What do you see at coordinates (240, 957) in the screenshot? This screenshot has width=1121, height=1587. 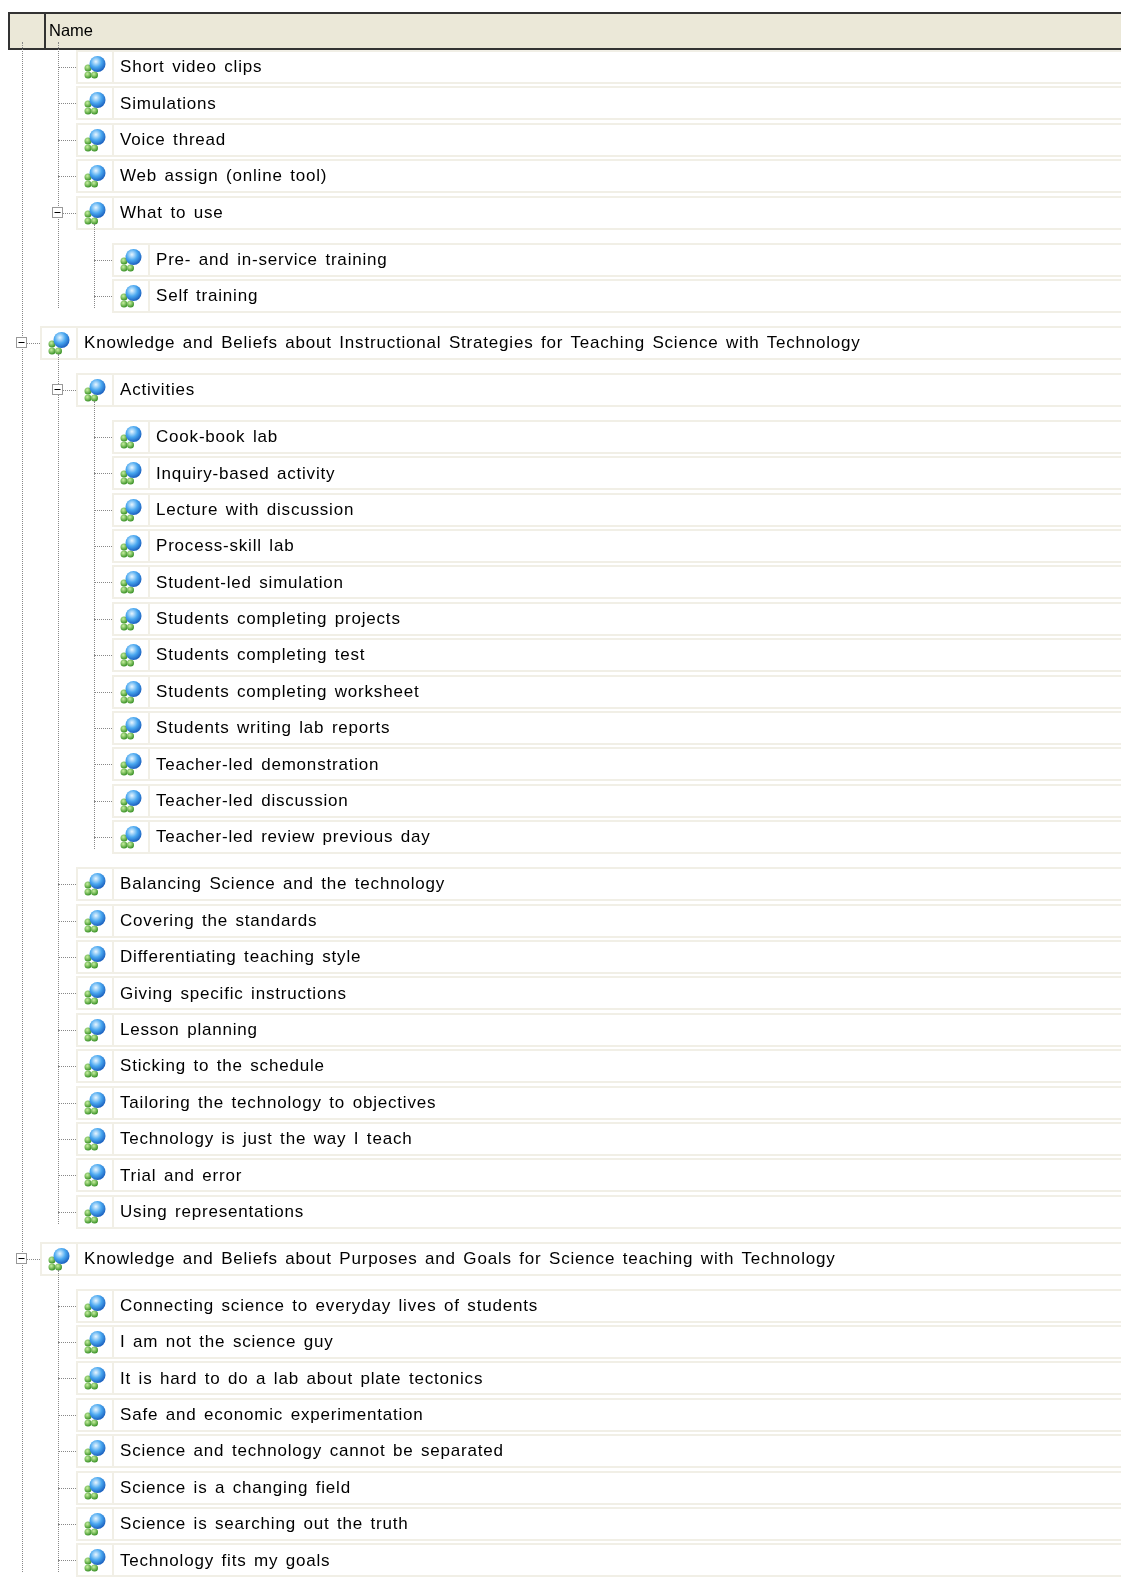 I see `item-label: Differentiating teaching style` at bounding box center [240, 957].